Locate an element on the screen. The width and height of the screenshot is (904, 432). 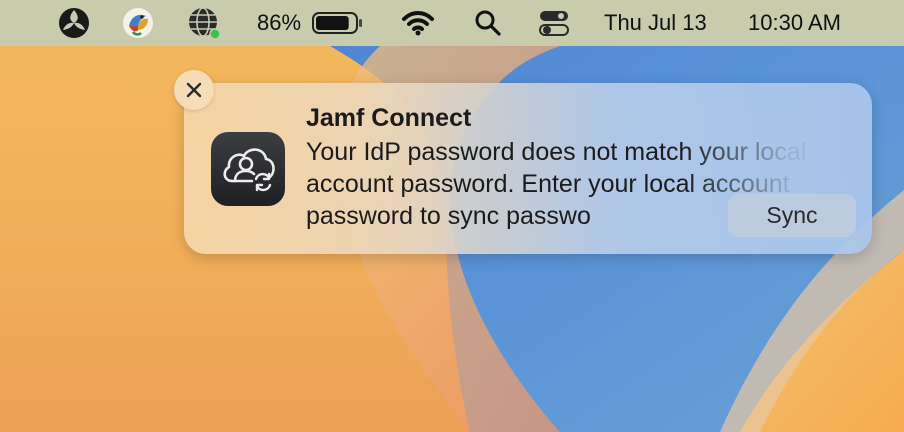
notification-title: Jamf Connect is located at coordinates (389, 118).